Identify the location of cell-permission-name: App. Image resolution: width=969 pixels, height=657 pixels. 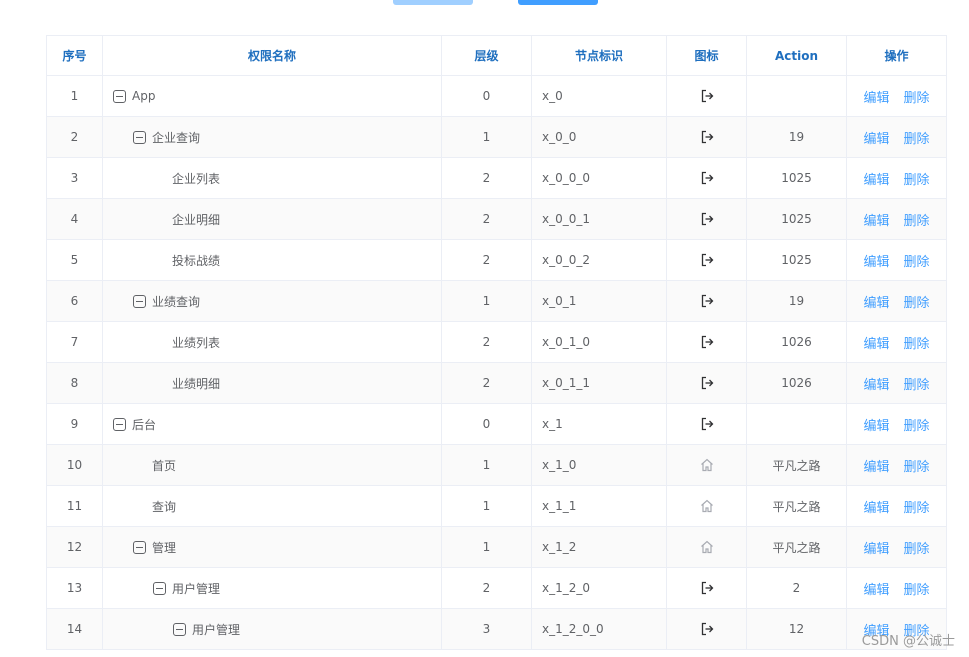
(272, 96).